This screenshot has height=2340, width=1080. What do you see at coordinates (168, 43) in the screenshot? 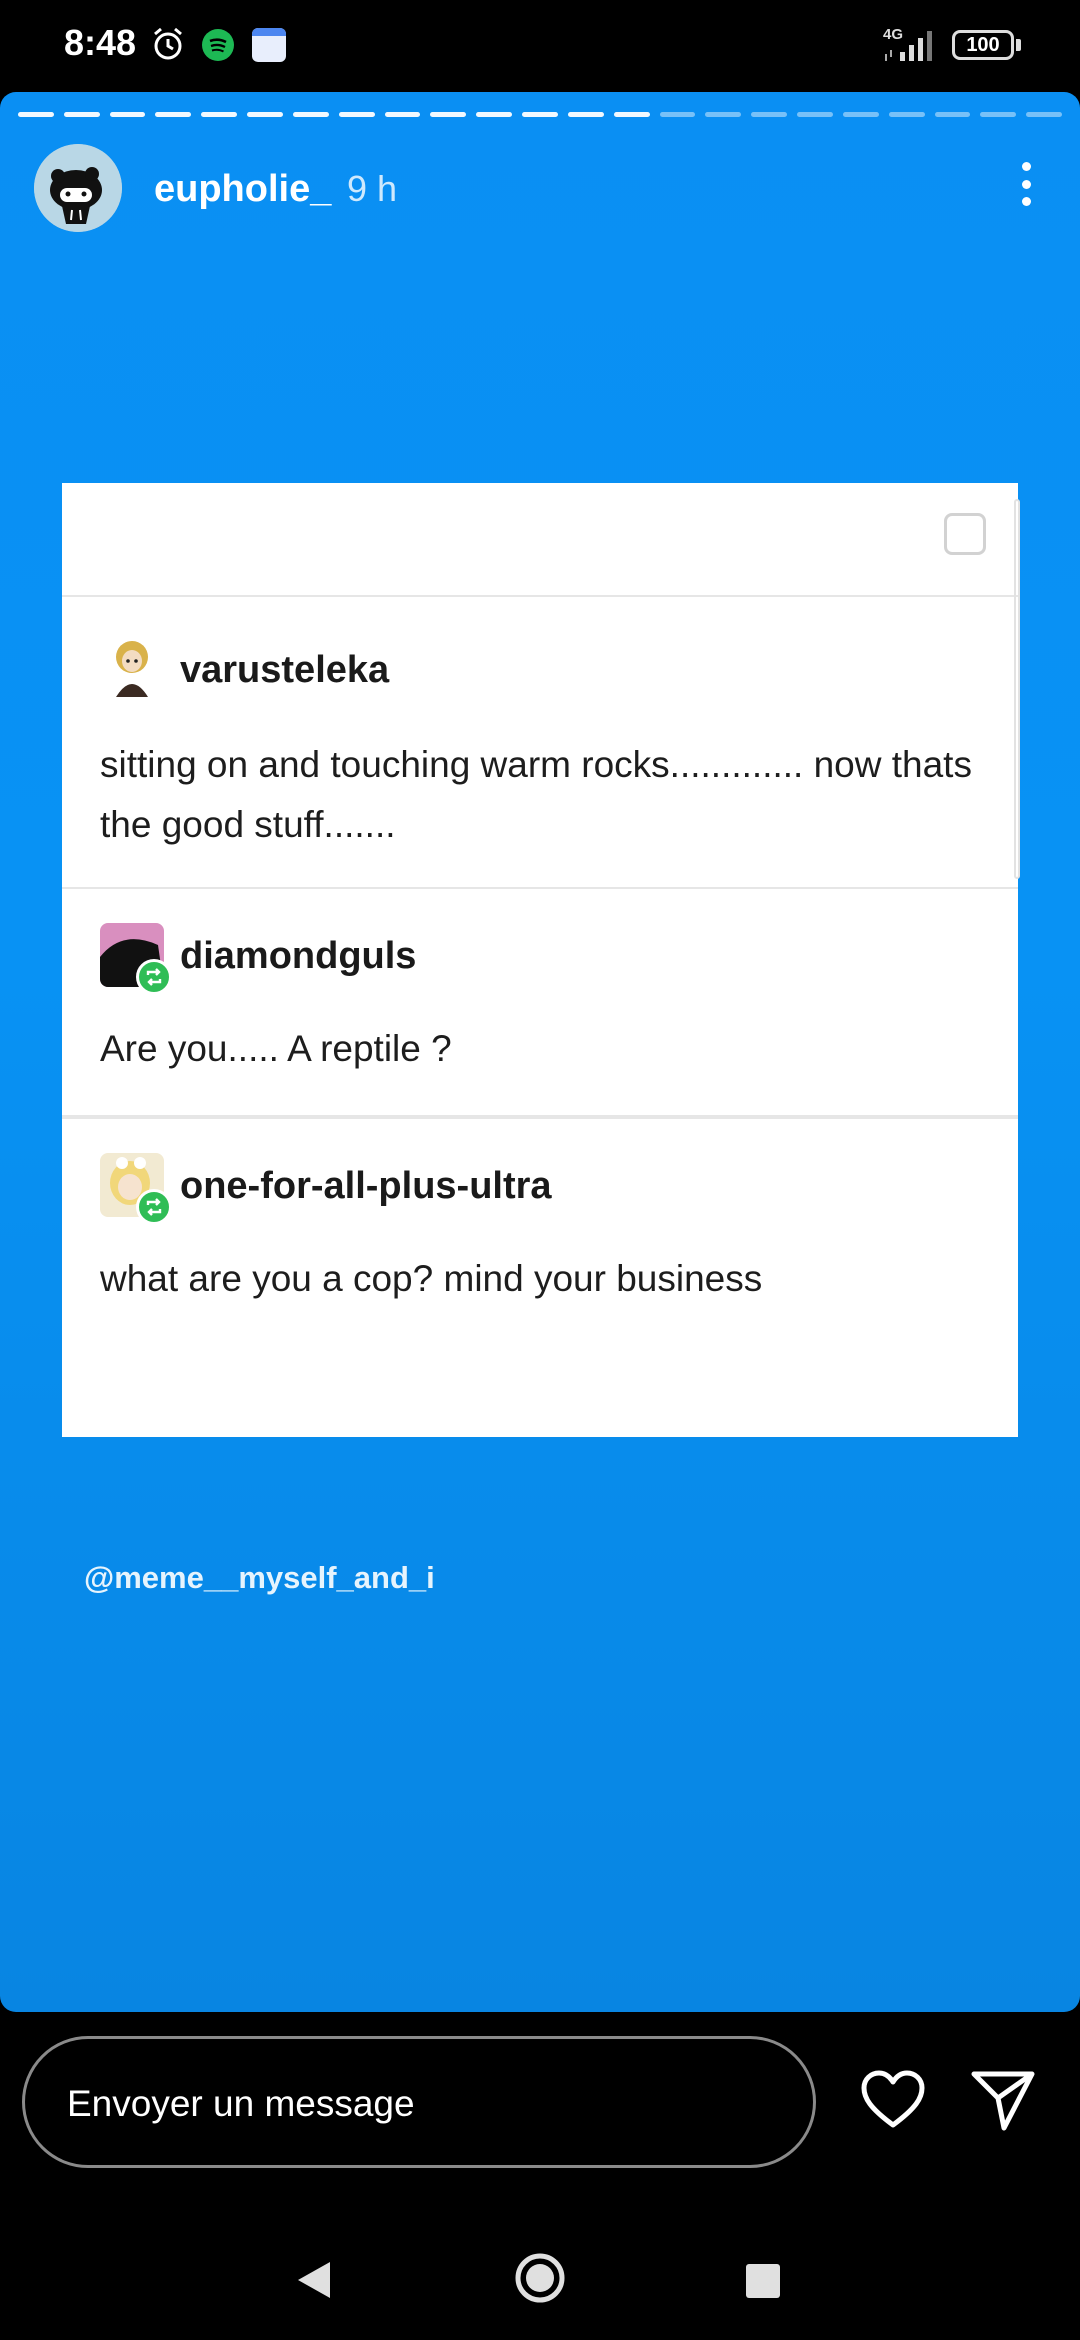
I see `alarm-icon` at bounding box center [168, 43].